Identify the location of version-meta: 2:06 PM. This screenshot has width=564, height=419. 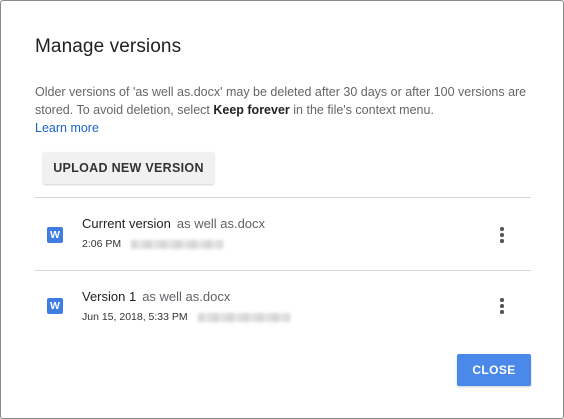
(153, 244).